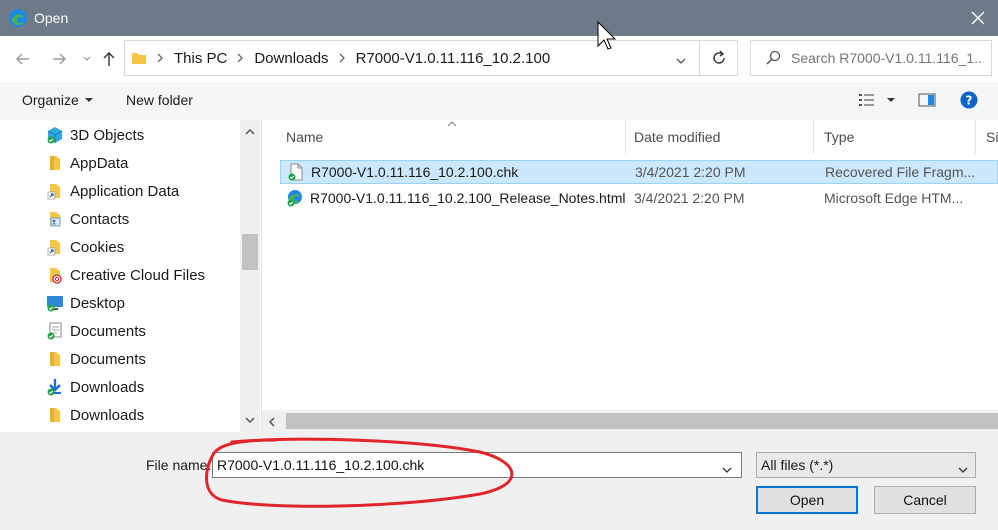  What do you see at coordinates (55, 219) in the screenshot?
I see `contacts-folder-icon` at bounding box center [55, 219].